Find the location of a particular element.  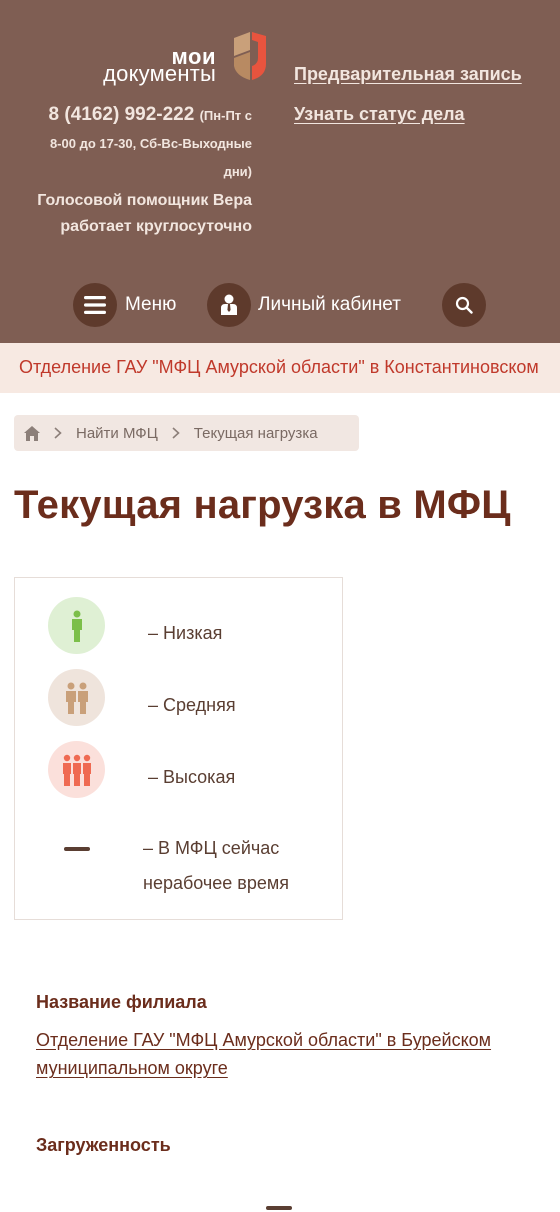

logo-mark-icon is located at coordinates (250, 56).